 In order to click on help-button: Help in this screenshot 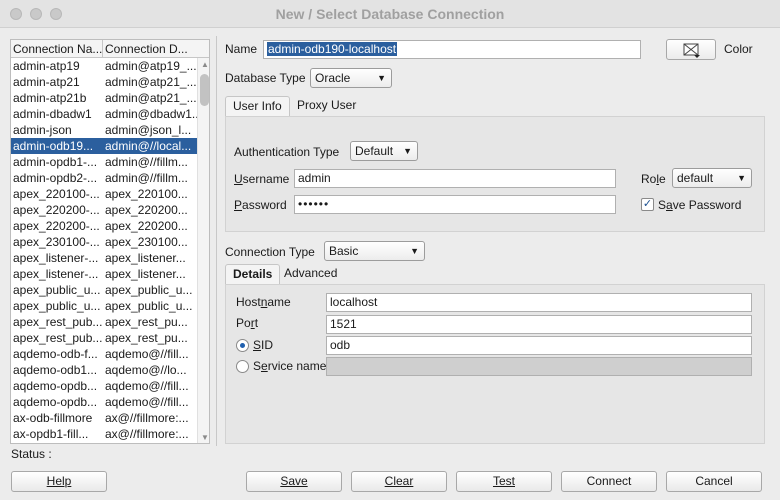, I will do `click(59, 481)`.